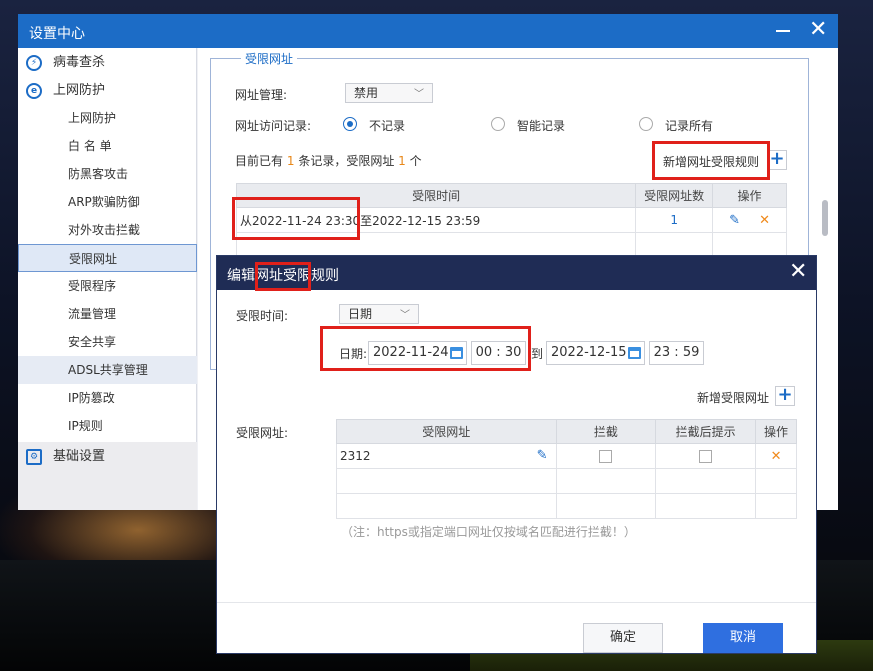 This screenshot has width=873, height=671. I want to click on sidebar-item-sharing: 安全共享, so click(107, 342).